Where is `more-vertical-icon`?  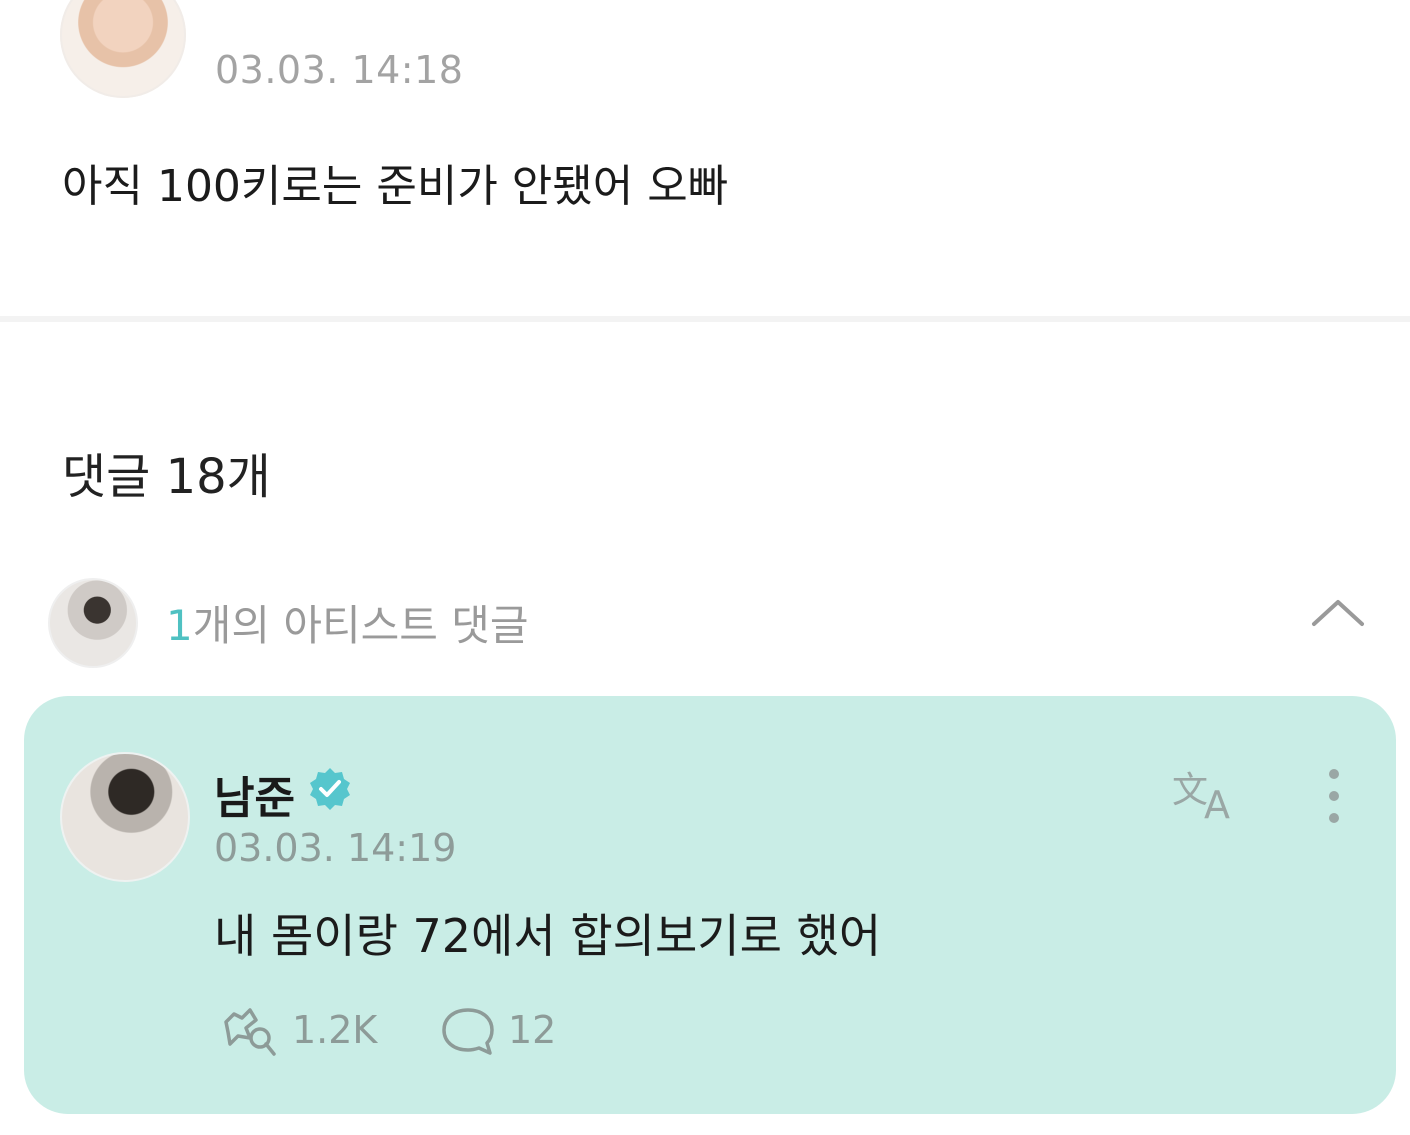 more-vertical-icon is located at coordinates (1334, 796).